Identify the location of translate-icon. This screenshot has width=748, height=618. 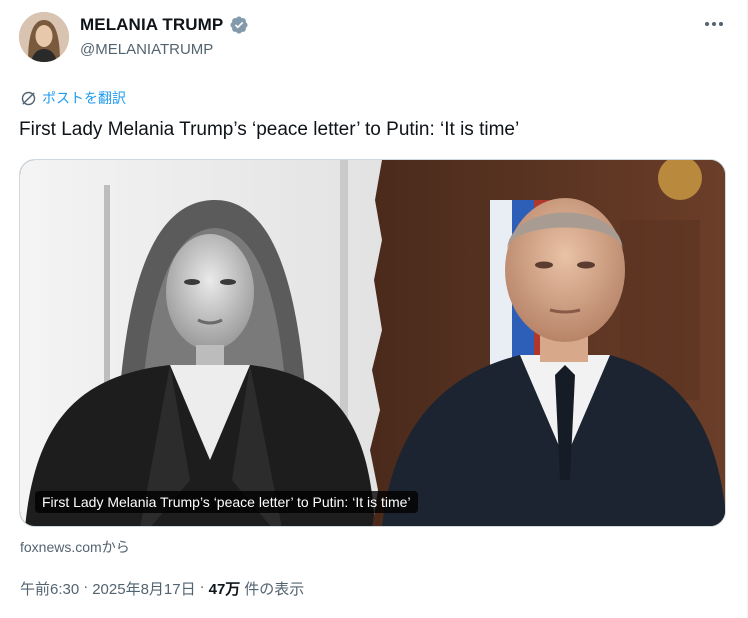
(28, 98).